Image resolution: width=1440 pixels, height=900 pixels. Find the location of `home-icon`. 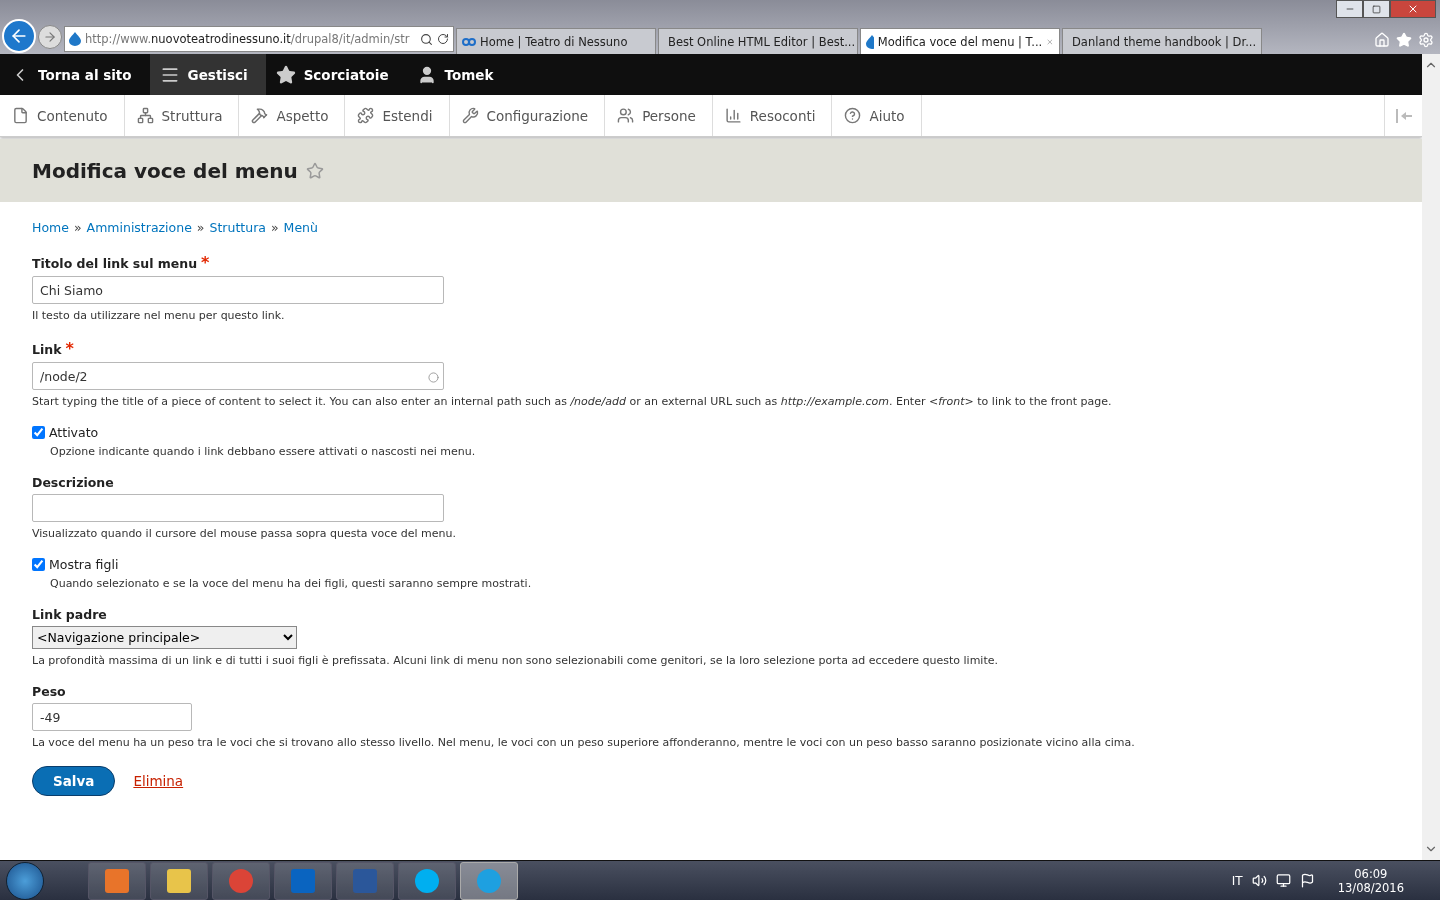

home-icon is located at coordinates (1382, 40).